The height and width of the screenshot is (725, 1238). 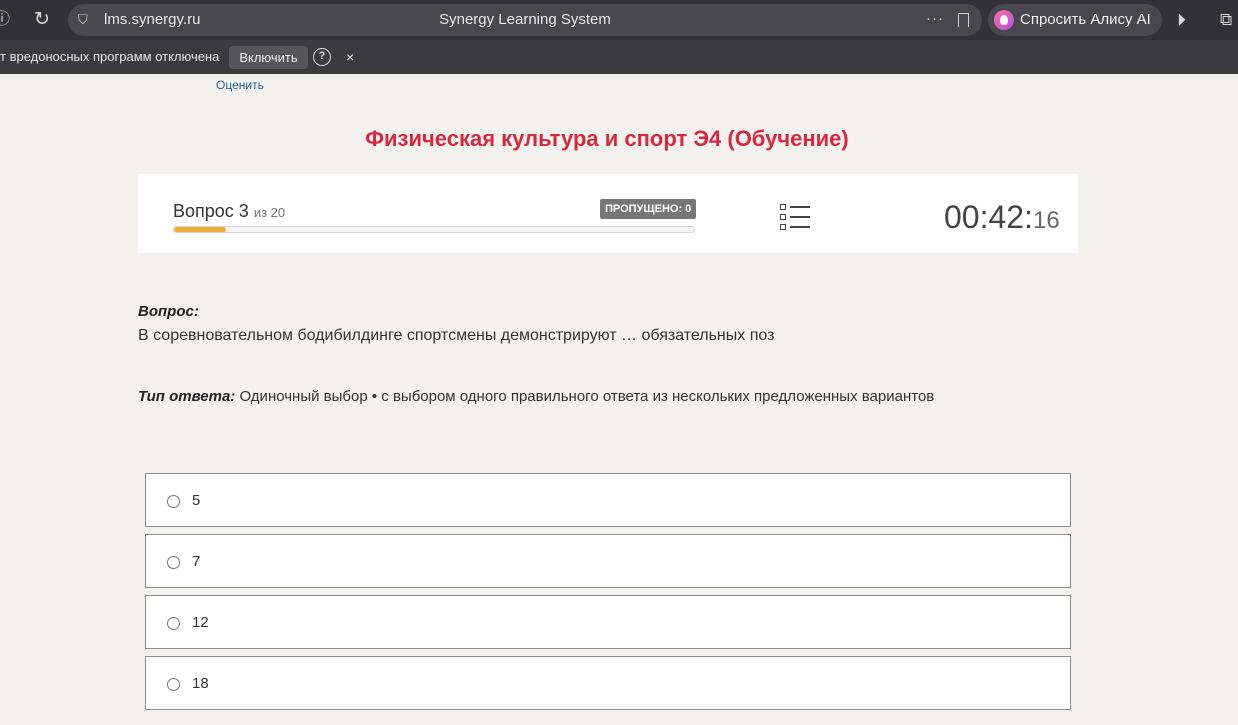 What do you see at coordinates (1226, 20) in the screenshot?
I see `extensions-icon: ⧉` at bounding box center [1226, 20].